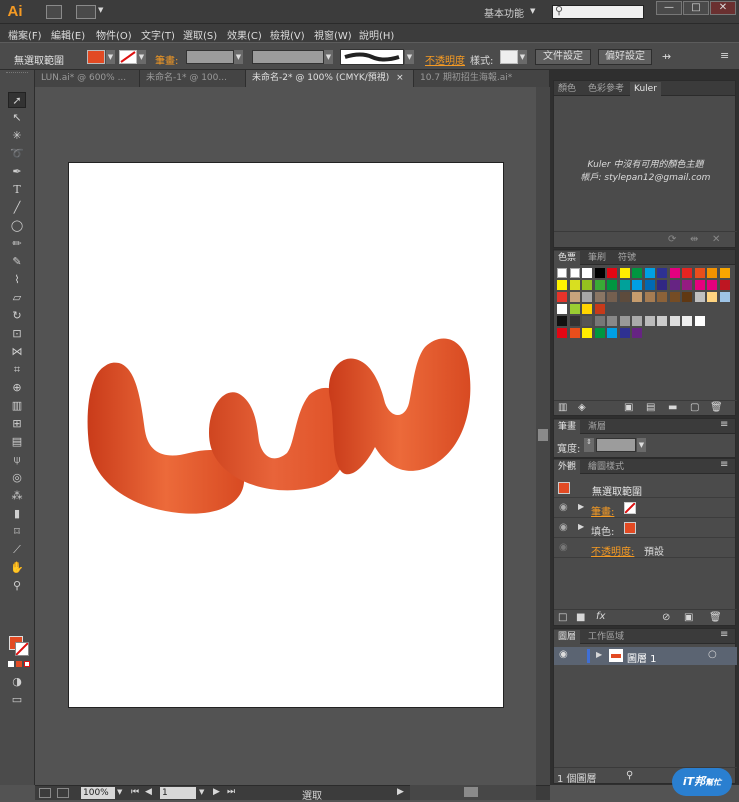  What do you see at coordinates (17, 298) in the screenshot?
I see `eraser-icon: ▱` at bounding box center [17, 298].